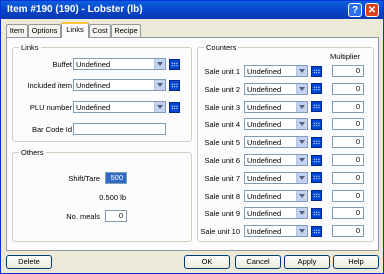 The height and width of the screenshot is (274, 384). I want to click on shift-tare-input: 500, so click(116, 178).